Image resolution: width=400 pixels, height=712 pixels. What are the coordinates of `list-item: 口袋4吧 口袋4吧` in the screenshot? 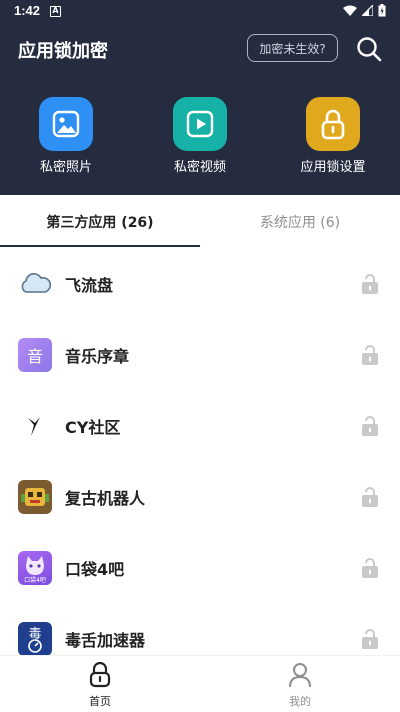 It's located at (200, 567).